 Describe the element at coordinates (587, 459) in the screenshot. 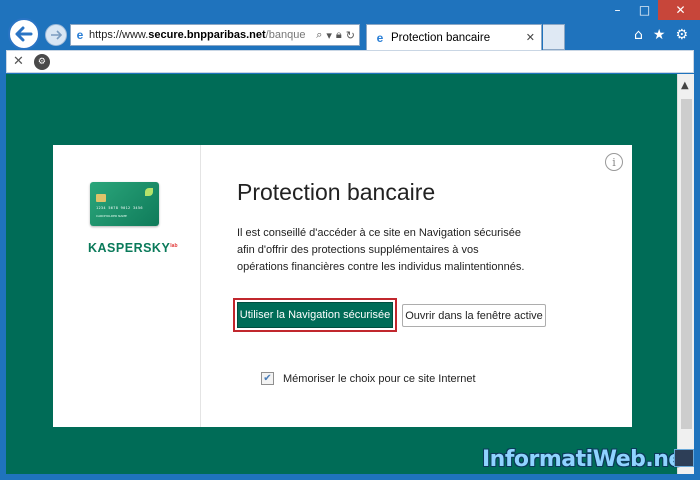

I see `watermark: InformatiWeb.net` at that location.